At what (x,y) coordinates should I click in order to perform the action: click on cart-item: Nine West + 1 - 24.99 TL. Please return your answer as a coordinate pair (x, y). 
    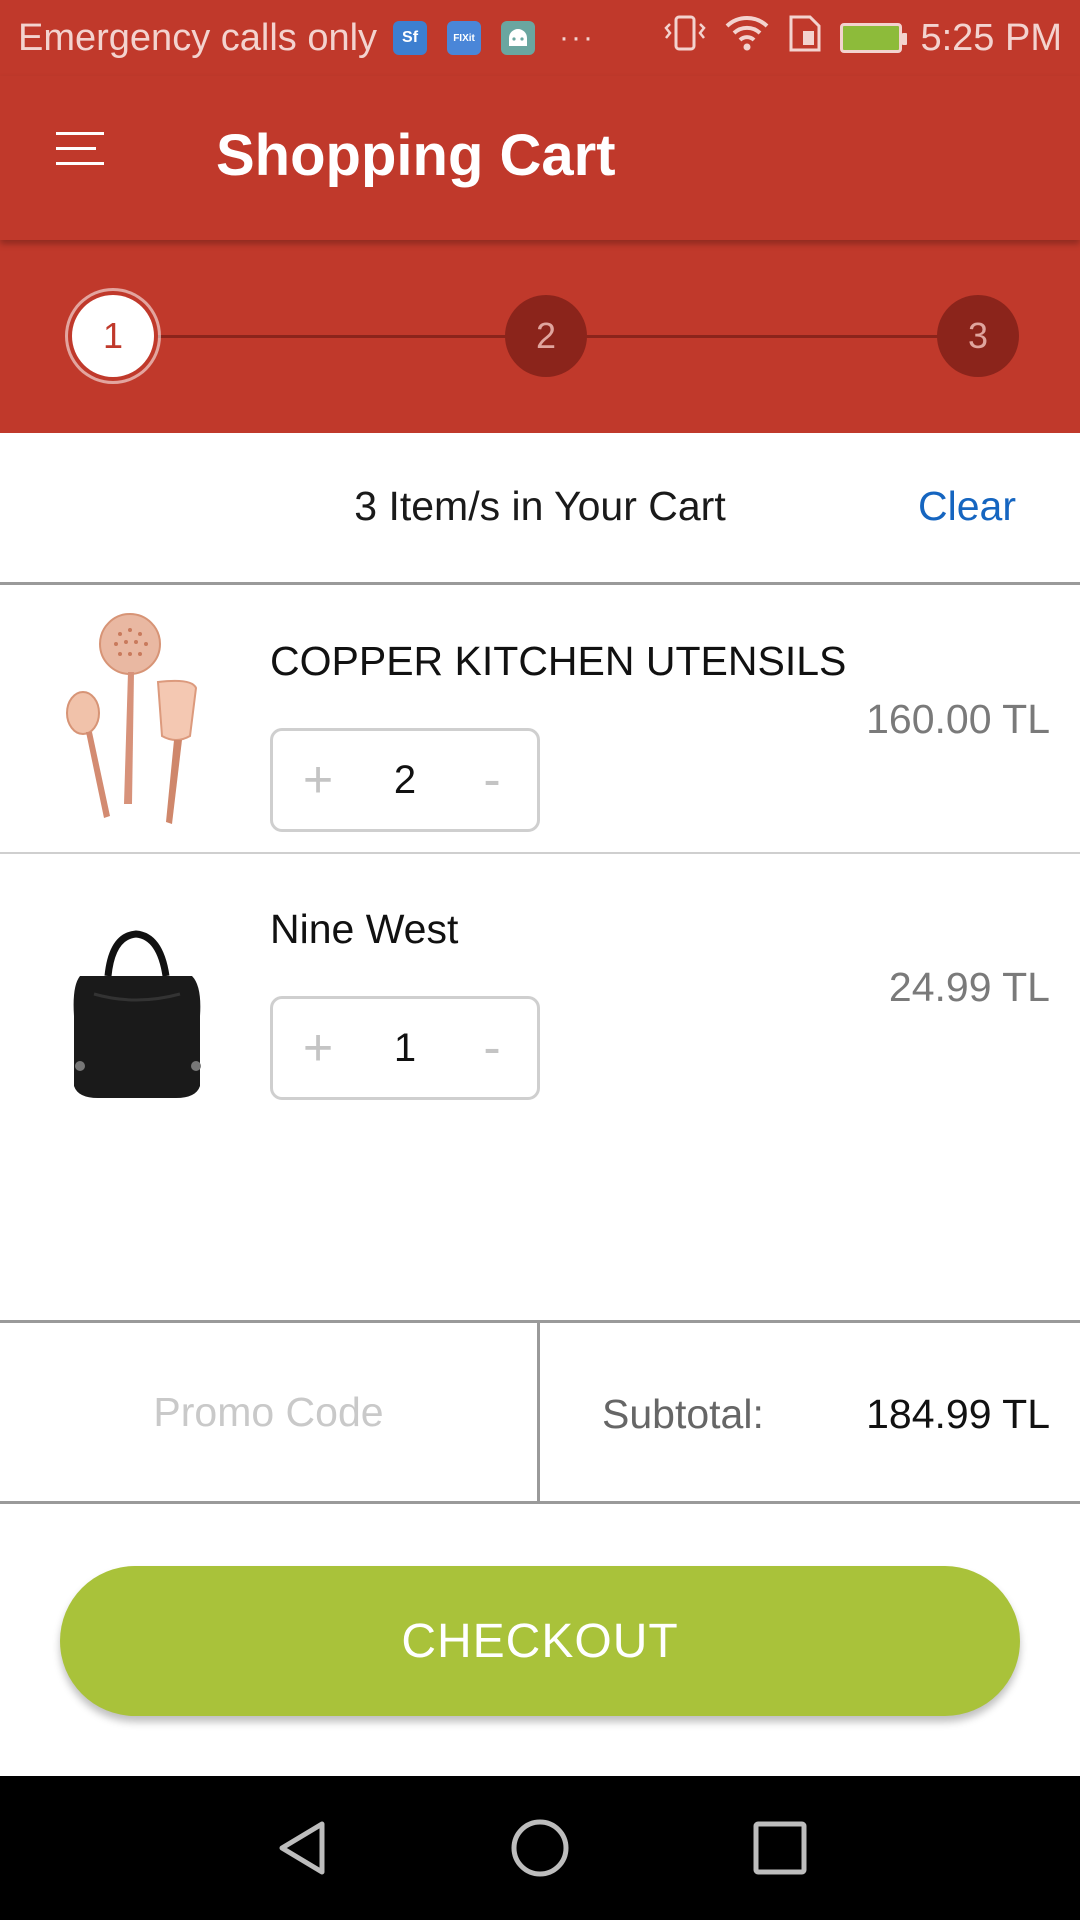
    Looking at the image, I should click on (540, 989).